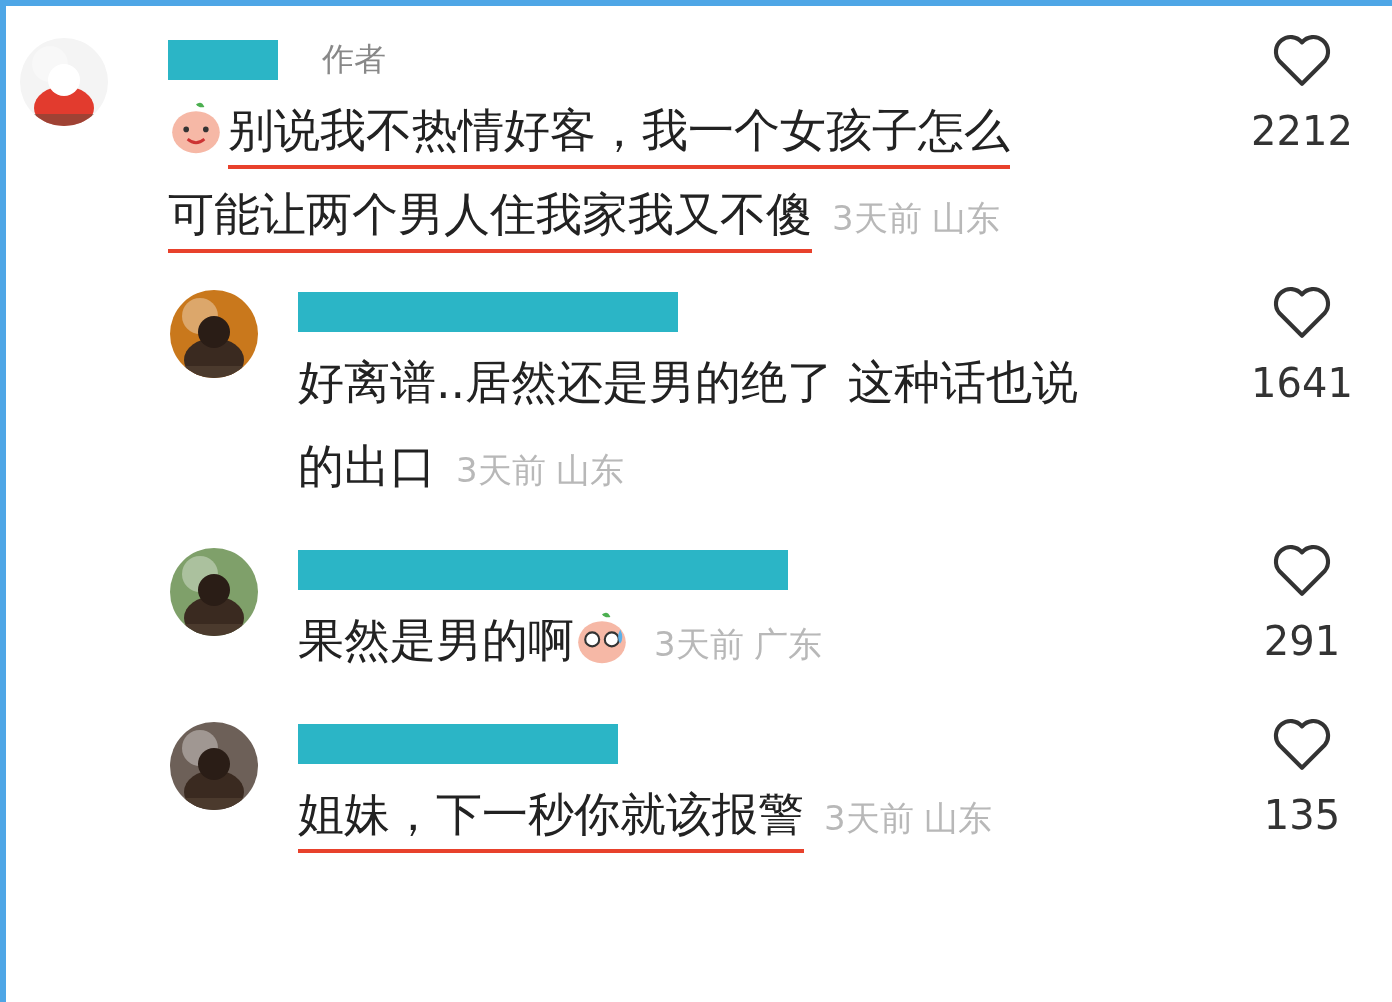 The height and width of the screenshot is (1002, 1392). Describe the element at coordinates (1302, 383) in the screenshot. I see `like-count: 1641` at that location.